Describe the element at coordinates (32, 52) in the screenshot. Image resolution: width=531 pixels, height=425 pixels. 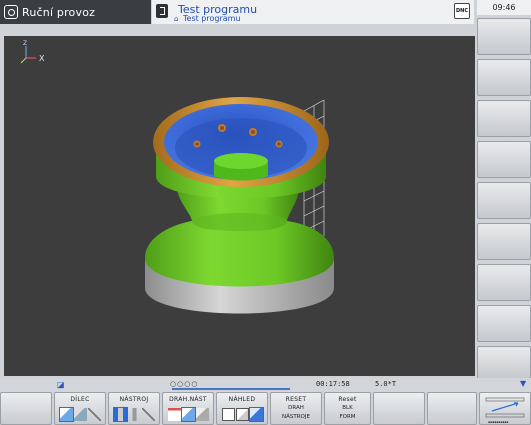
I see `axis-triad: Z X` at that location.